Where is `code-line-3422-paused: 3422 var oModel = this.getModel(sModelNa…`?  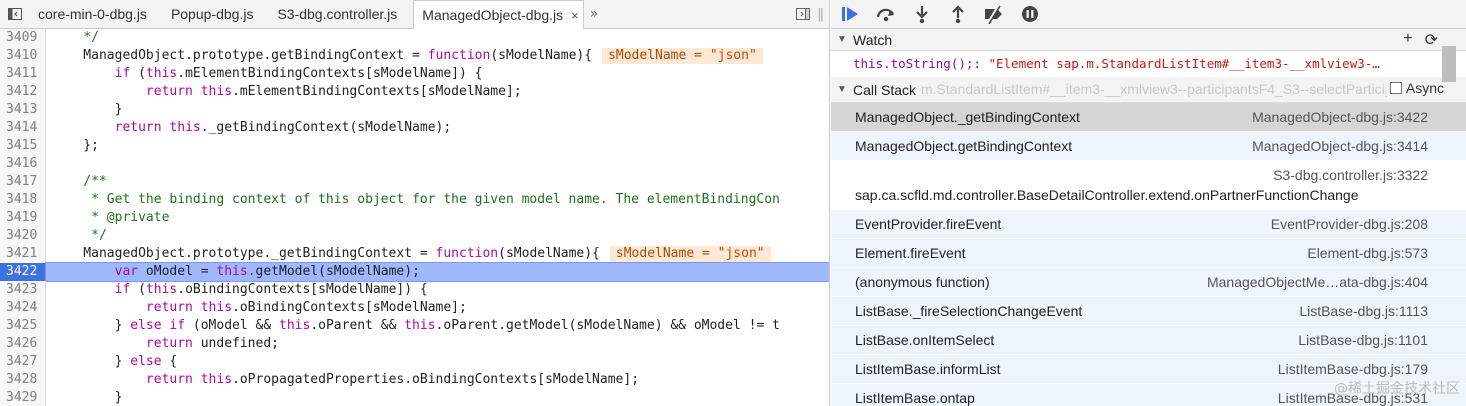
code-line-3422-paused: 3422 var oModel = this.getModel(sModelNa… is located at coordinates (414, 272).